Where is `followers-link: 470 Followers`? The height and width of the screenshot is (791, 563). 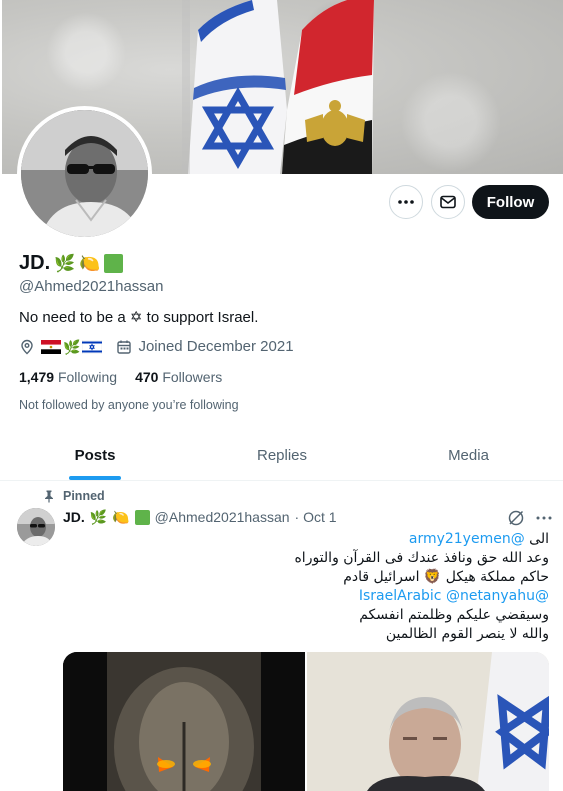 followers-link: 470 Followers is located at coordinates (178, 377).